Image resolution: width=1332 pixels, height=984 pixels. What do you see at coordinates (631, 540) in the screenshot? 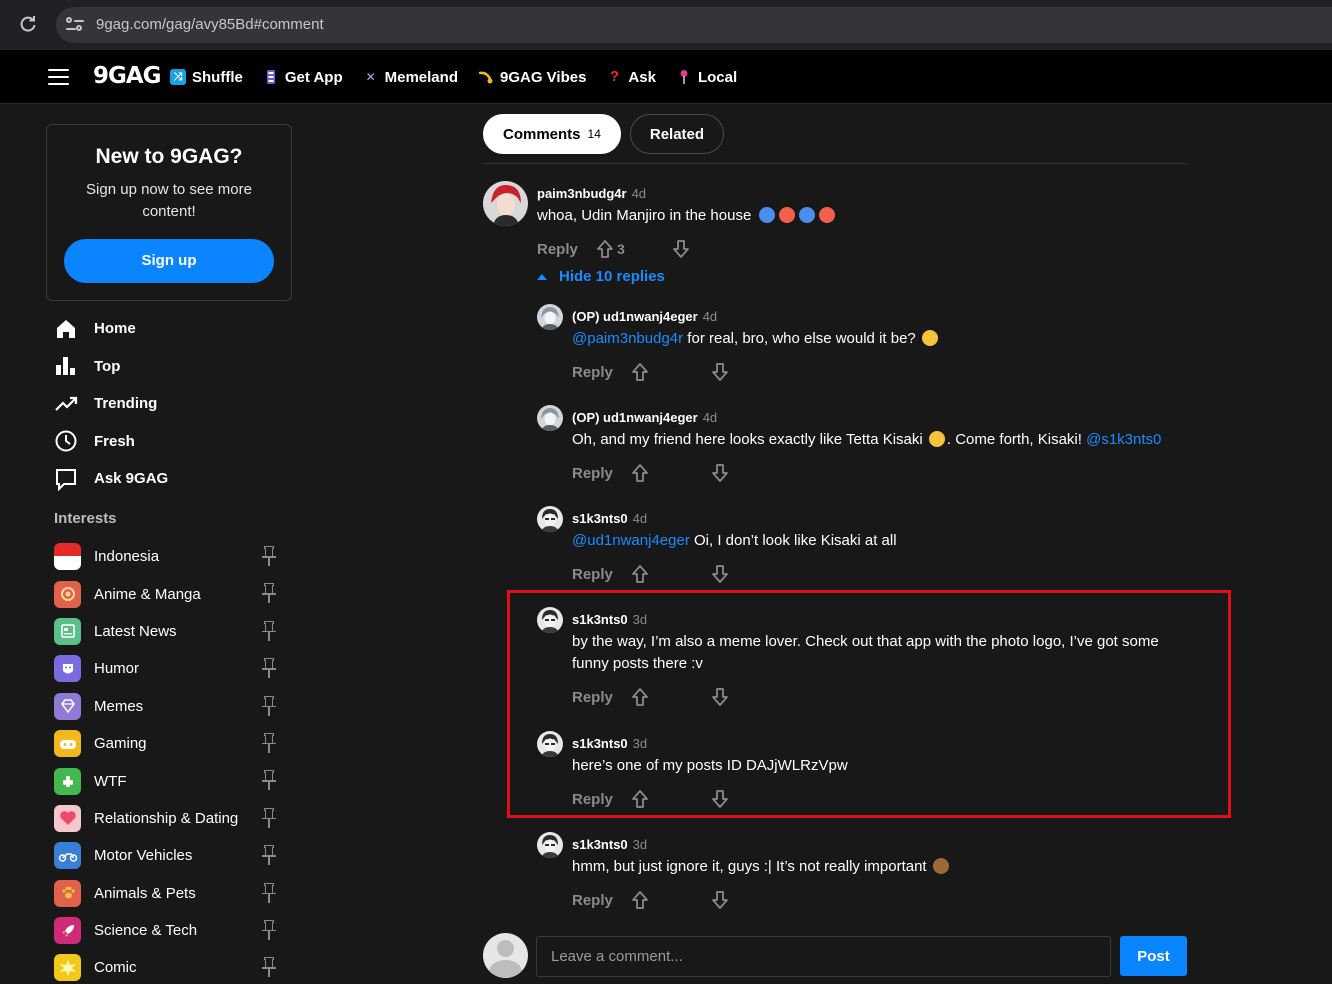
I see `mention-link: @ud1nwanj4eger` at bounding box center [631, 540].